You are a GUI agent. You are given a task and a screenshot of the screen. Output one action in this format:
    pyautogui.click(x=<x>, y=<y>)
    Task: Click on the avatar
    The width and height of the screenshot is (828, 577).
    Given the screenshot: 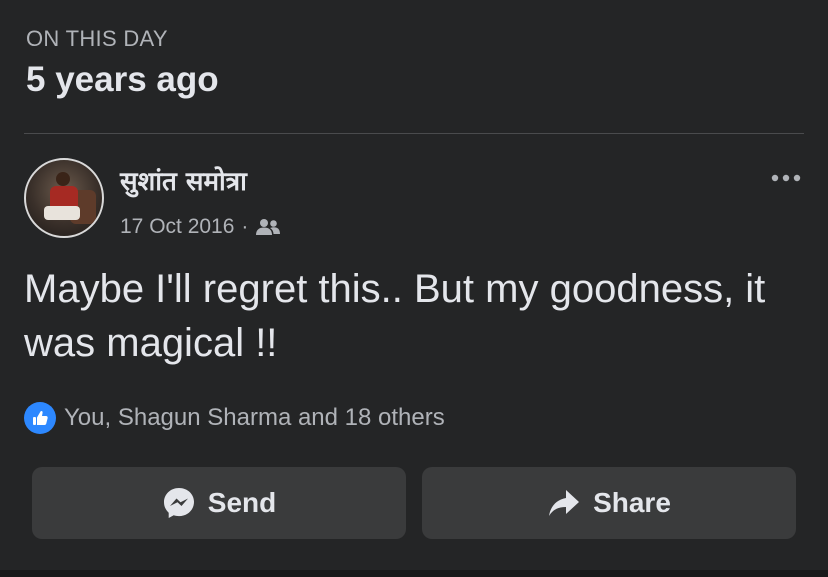 What is the action you would take?
    pyautogui.click(x=64, y=198)
    